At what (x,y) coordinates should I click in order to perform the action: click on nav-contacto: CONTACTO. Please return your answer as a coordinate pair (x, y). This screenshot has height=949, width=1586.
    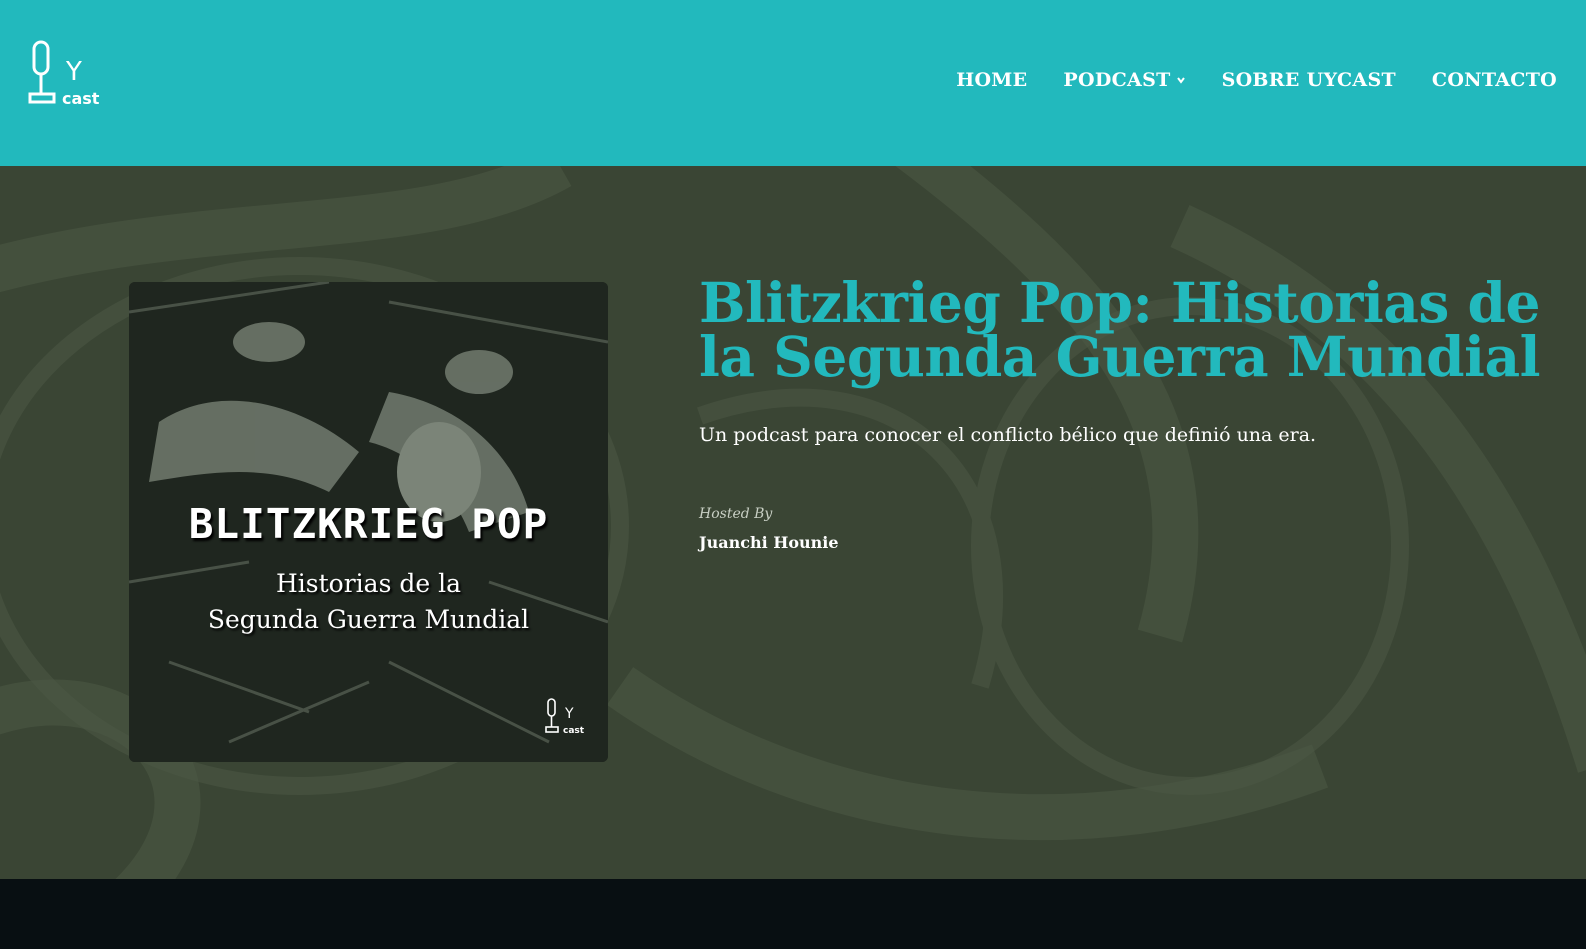
    Looking at the image, I should click on (1494, 80).